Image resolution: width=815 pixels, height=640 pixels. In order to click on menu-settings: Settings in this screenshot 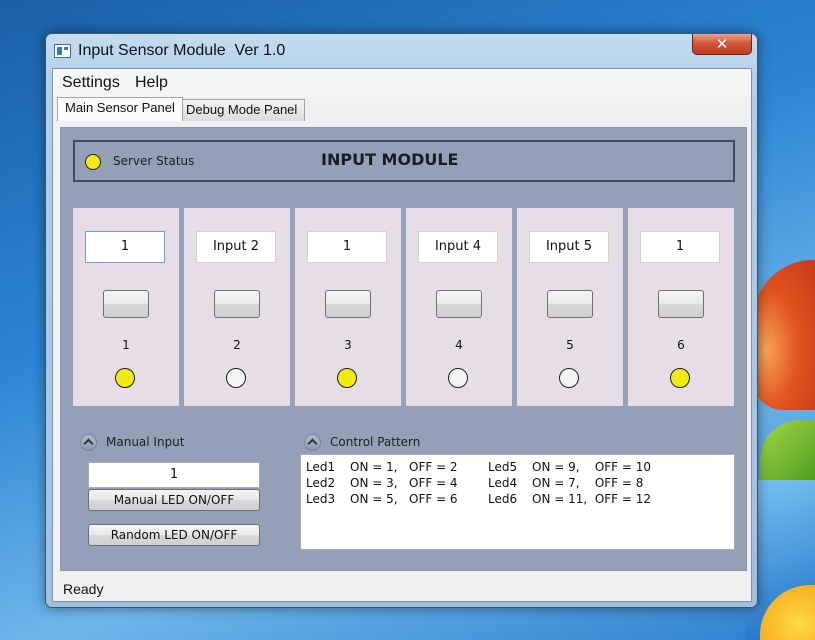, I will do `click(91, 83)`.